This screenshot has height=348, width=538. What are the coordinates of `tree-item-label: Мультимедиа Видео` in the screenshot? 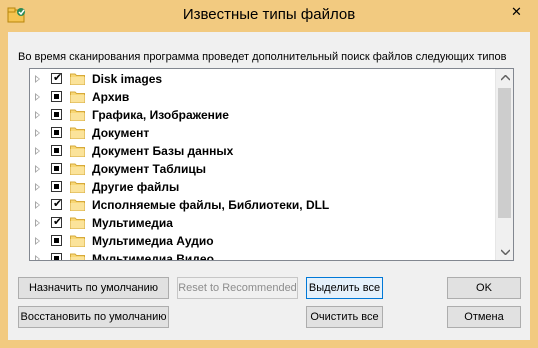 It's located at (153, 256).